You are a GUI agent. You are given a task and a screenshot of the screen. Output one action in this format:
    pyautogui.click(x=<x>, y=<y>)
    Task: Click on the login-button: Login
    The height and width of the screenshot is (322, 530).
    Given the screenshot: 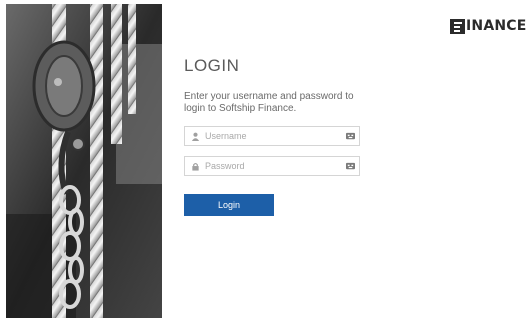 What is the action you would take?
    pyautogui.click(x=229, y=205)
    